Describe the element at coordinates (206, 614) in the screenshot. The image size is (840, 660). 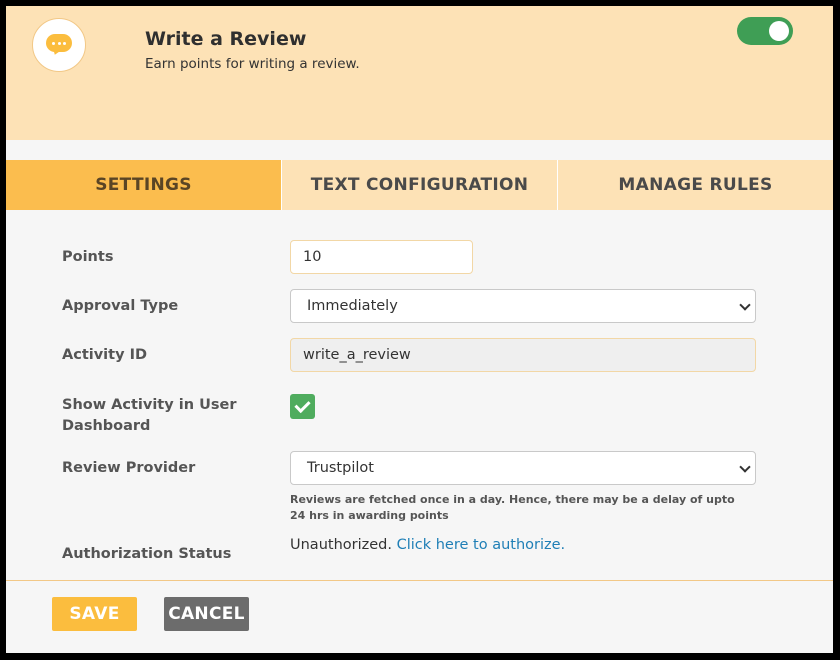
I see `cancel-button: CANCEL` at that location.